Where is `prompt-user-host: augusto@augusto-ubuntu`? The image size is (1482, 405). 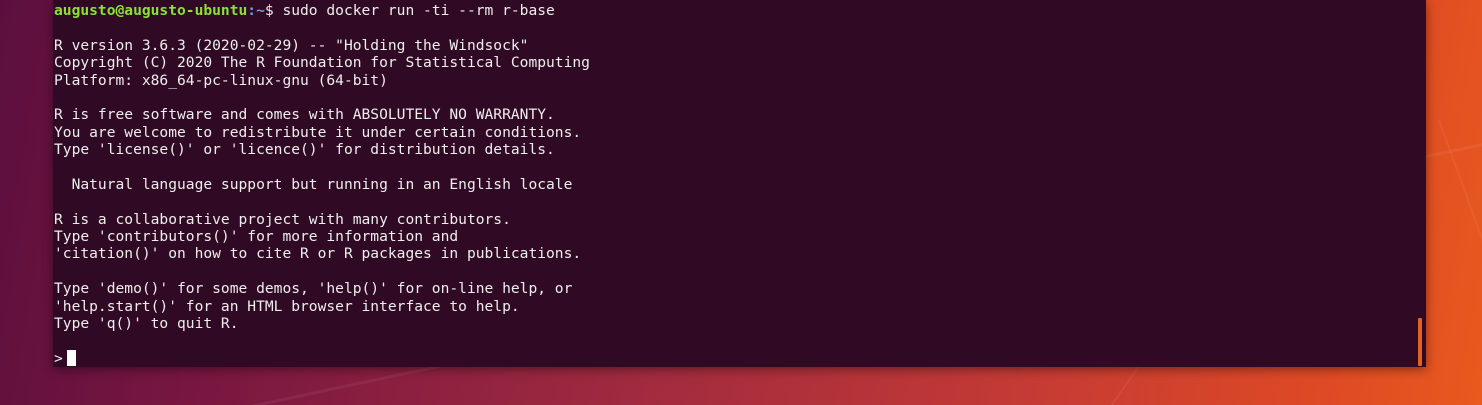 prompt-user-host: augusto@augusto-ubuntu is located at coordinates (151, 10).